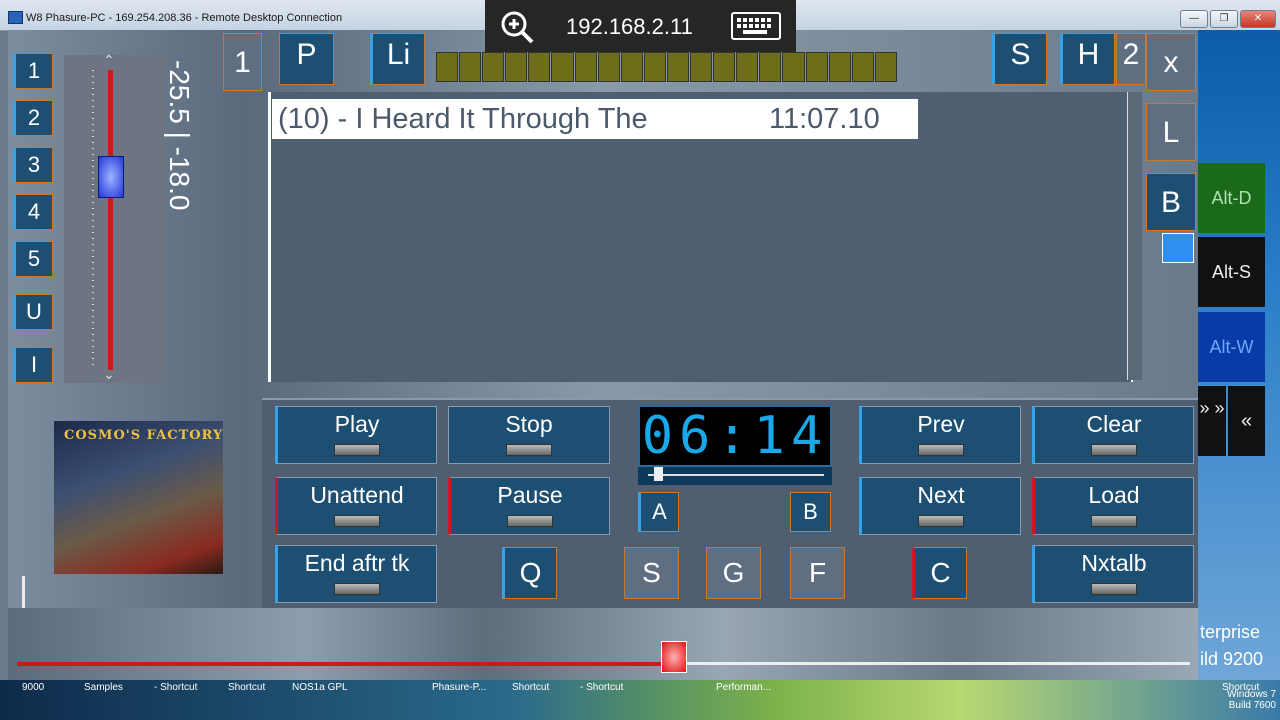  What do you see at coordinates (733, 573) in the screenshot?
I see `g-button: G` at bounding box center [733, 573].